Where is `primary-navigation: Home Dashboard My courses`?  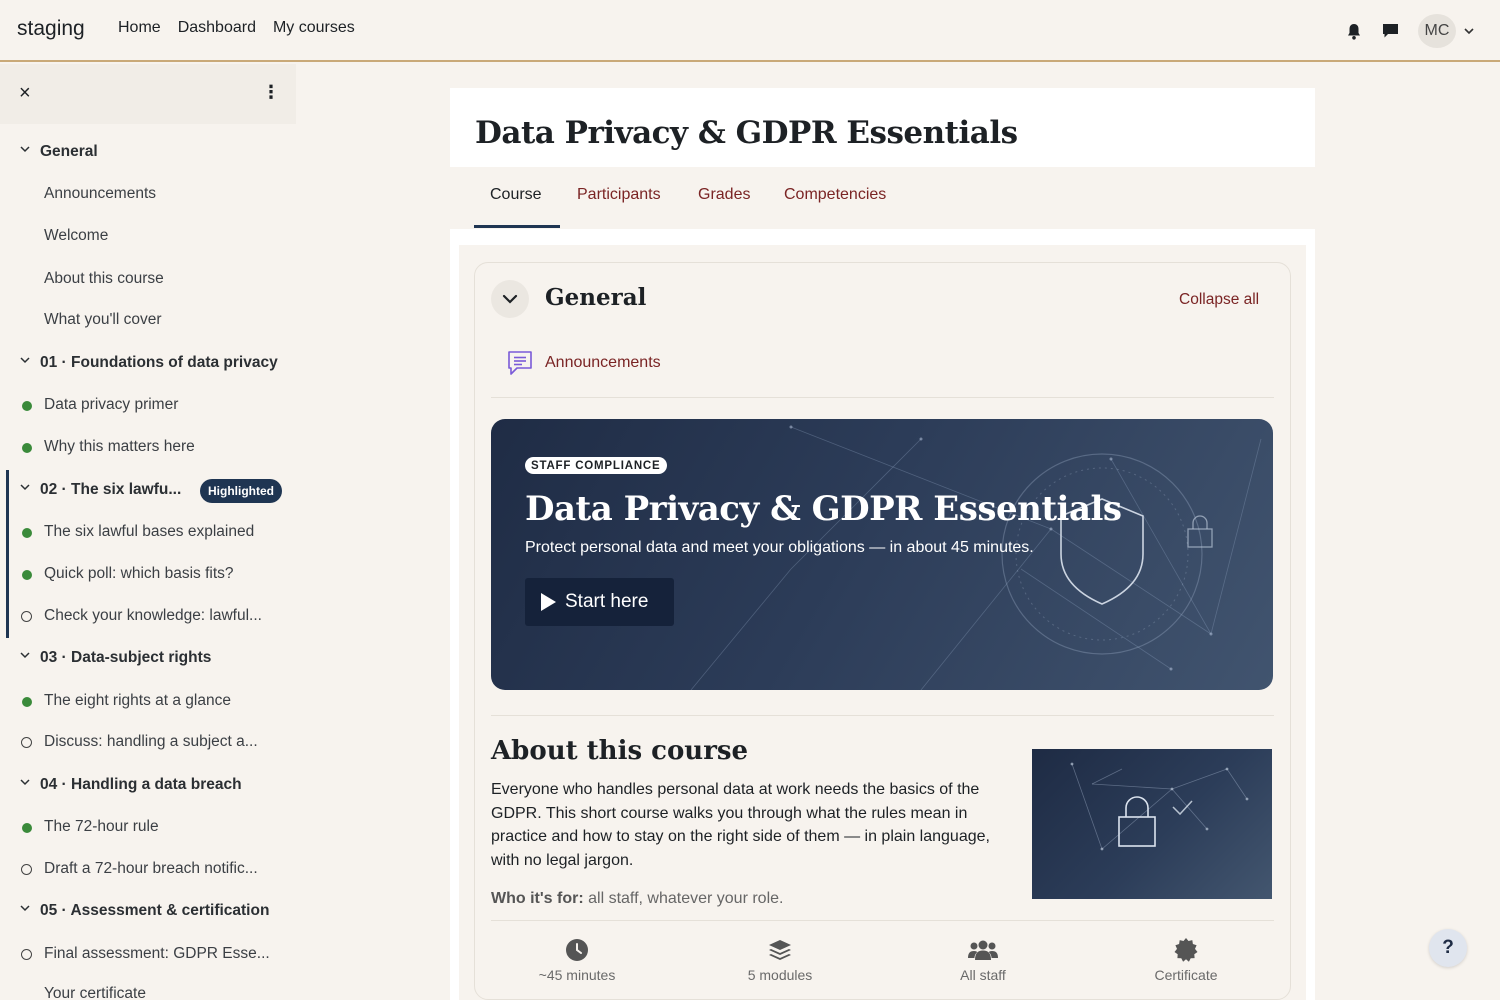
primary-navigation: Home Dashboard My courses is located at coordinates (245, 28).